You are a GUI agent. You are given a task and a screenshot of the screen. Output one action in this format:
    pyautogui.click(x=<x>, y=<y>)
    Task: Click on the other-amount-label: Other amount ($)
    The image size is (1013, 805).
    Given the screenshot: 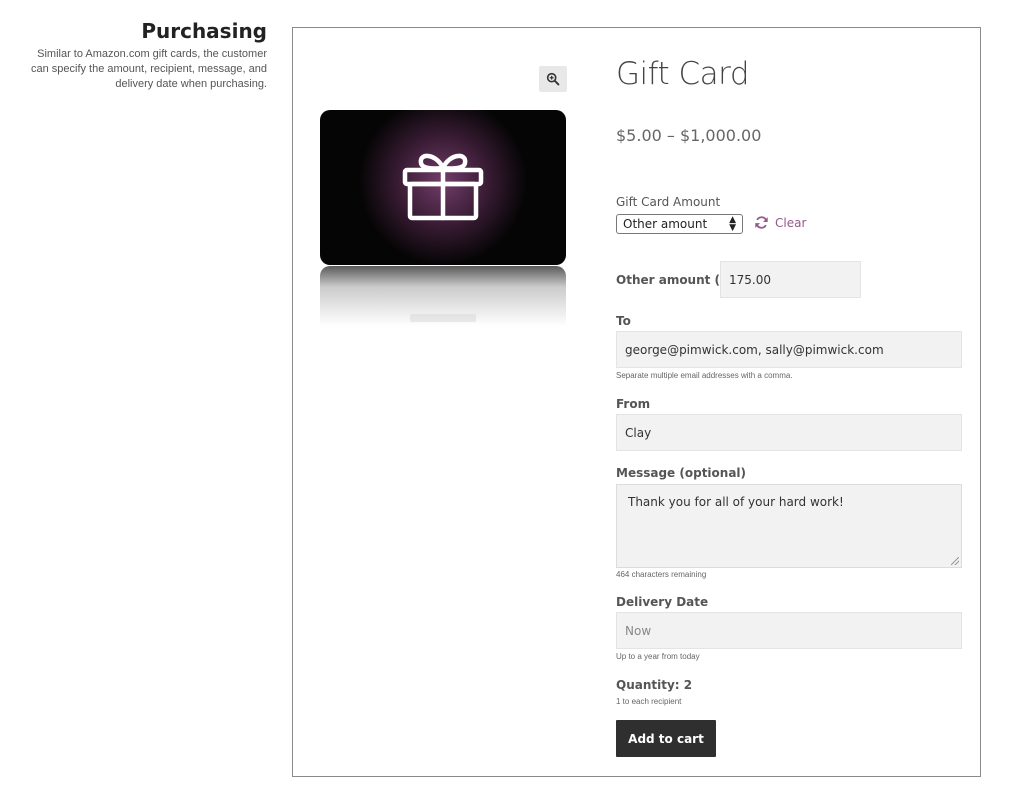 What is the action you would take?
    pyautogui.click(x=675, y=280)
    